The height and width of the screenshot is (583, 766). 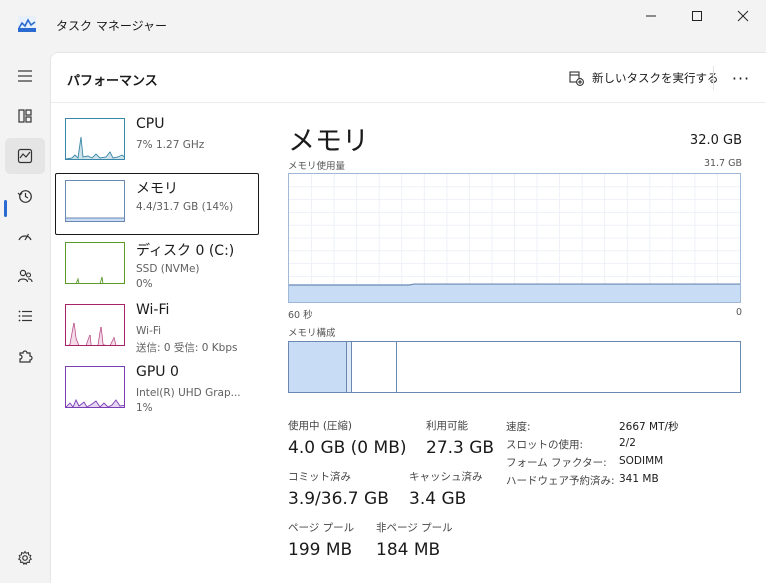 I want to click on run-new-task-button: 新しいタスクを実行する, so click(x=644, y=78).